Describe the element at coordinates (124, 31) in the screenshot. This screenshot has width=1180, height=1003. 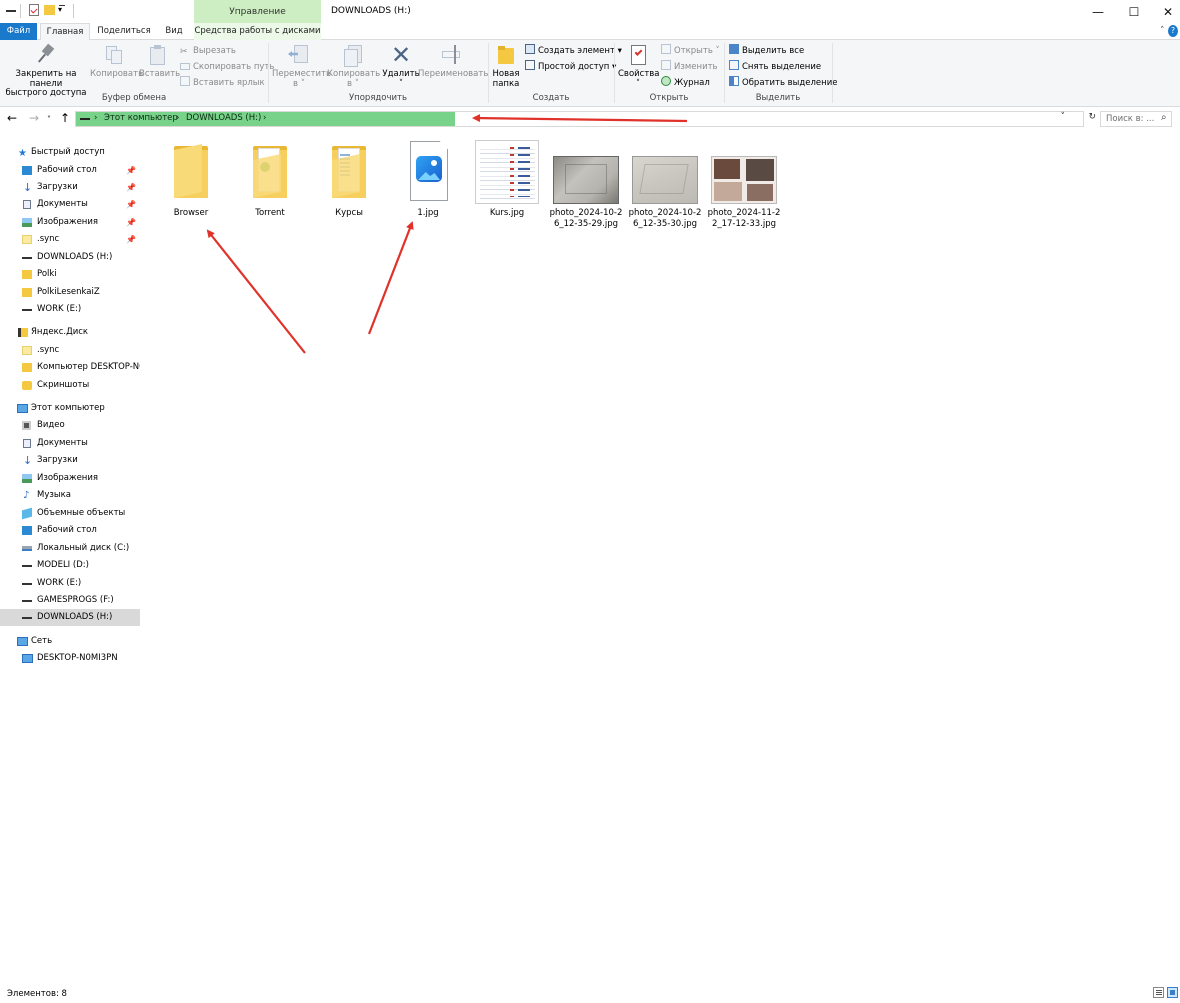
I see `tab-share: Поделиться` at that location.